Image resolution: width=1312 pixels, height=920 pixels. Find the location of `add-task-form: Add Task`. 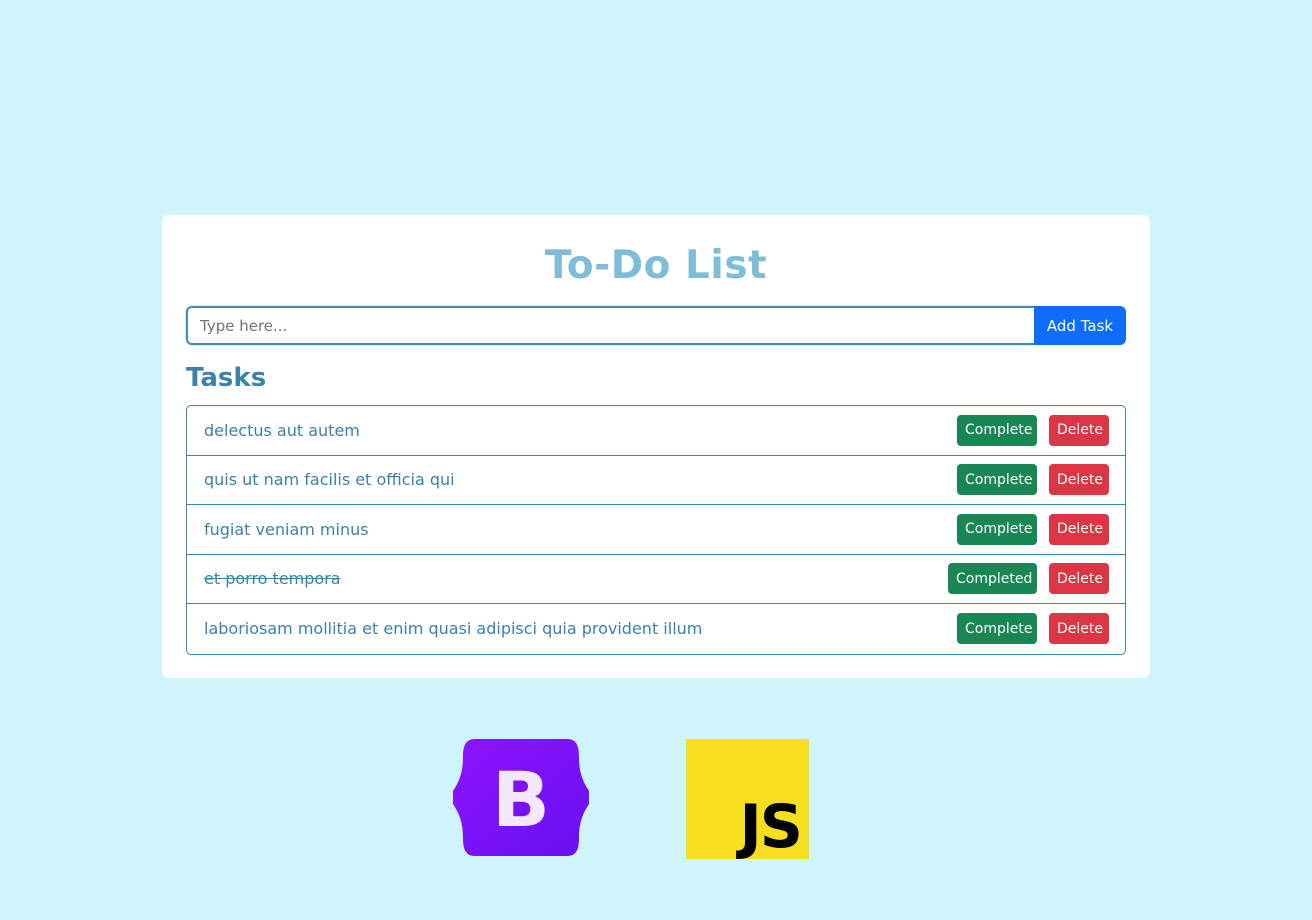

add-task-form: Add Task is located at coordinates (656, 325).